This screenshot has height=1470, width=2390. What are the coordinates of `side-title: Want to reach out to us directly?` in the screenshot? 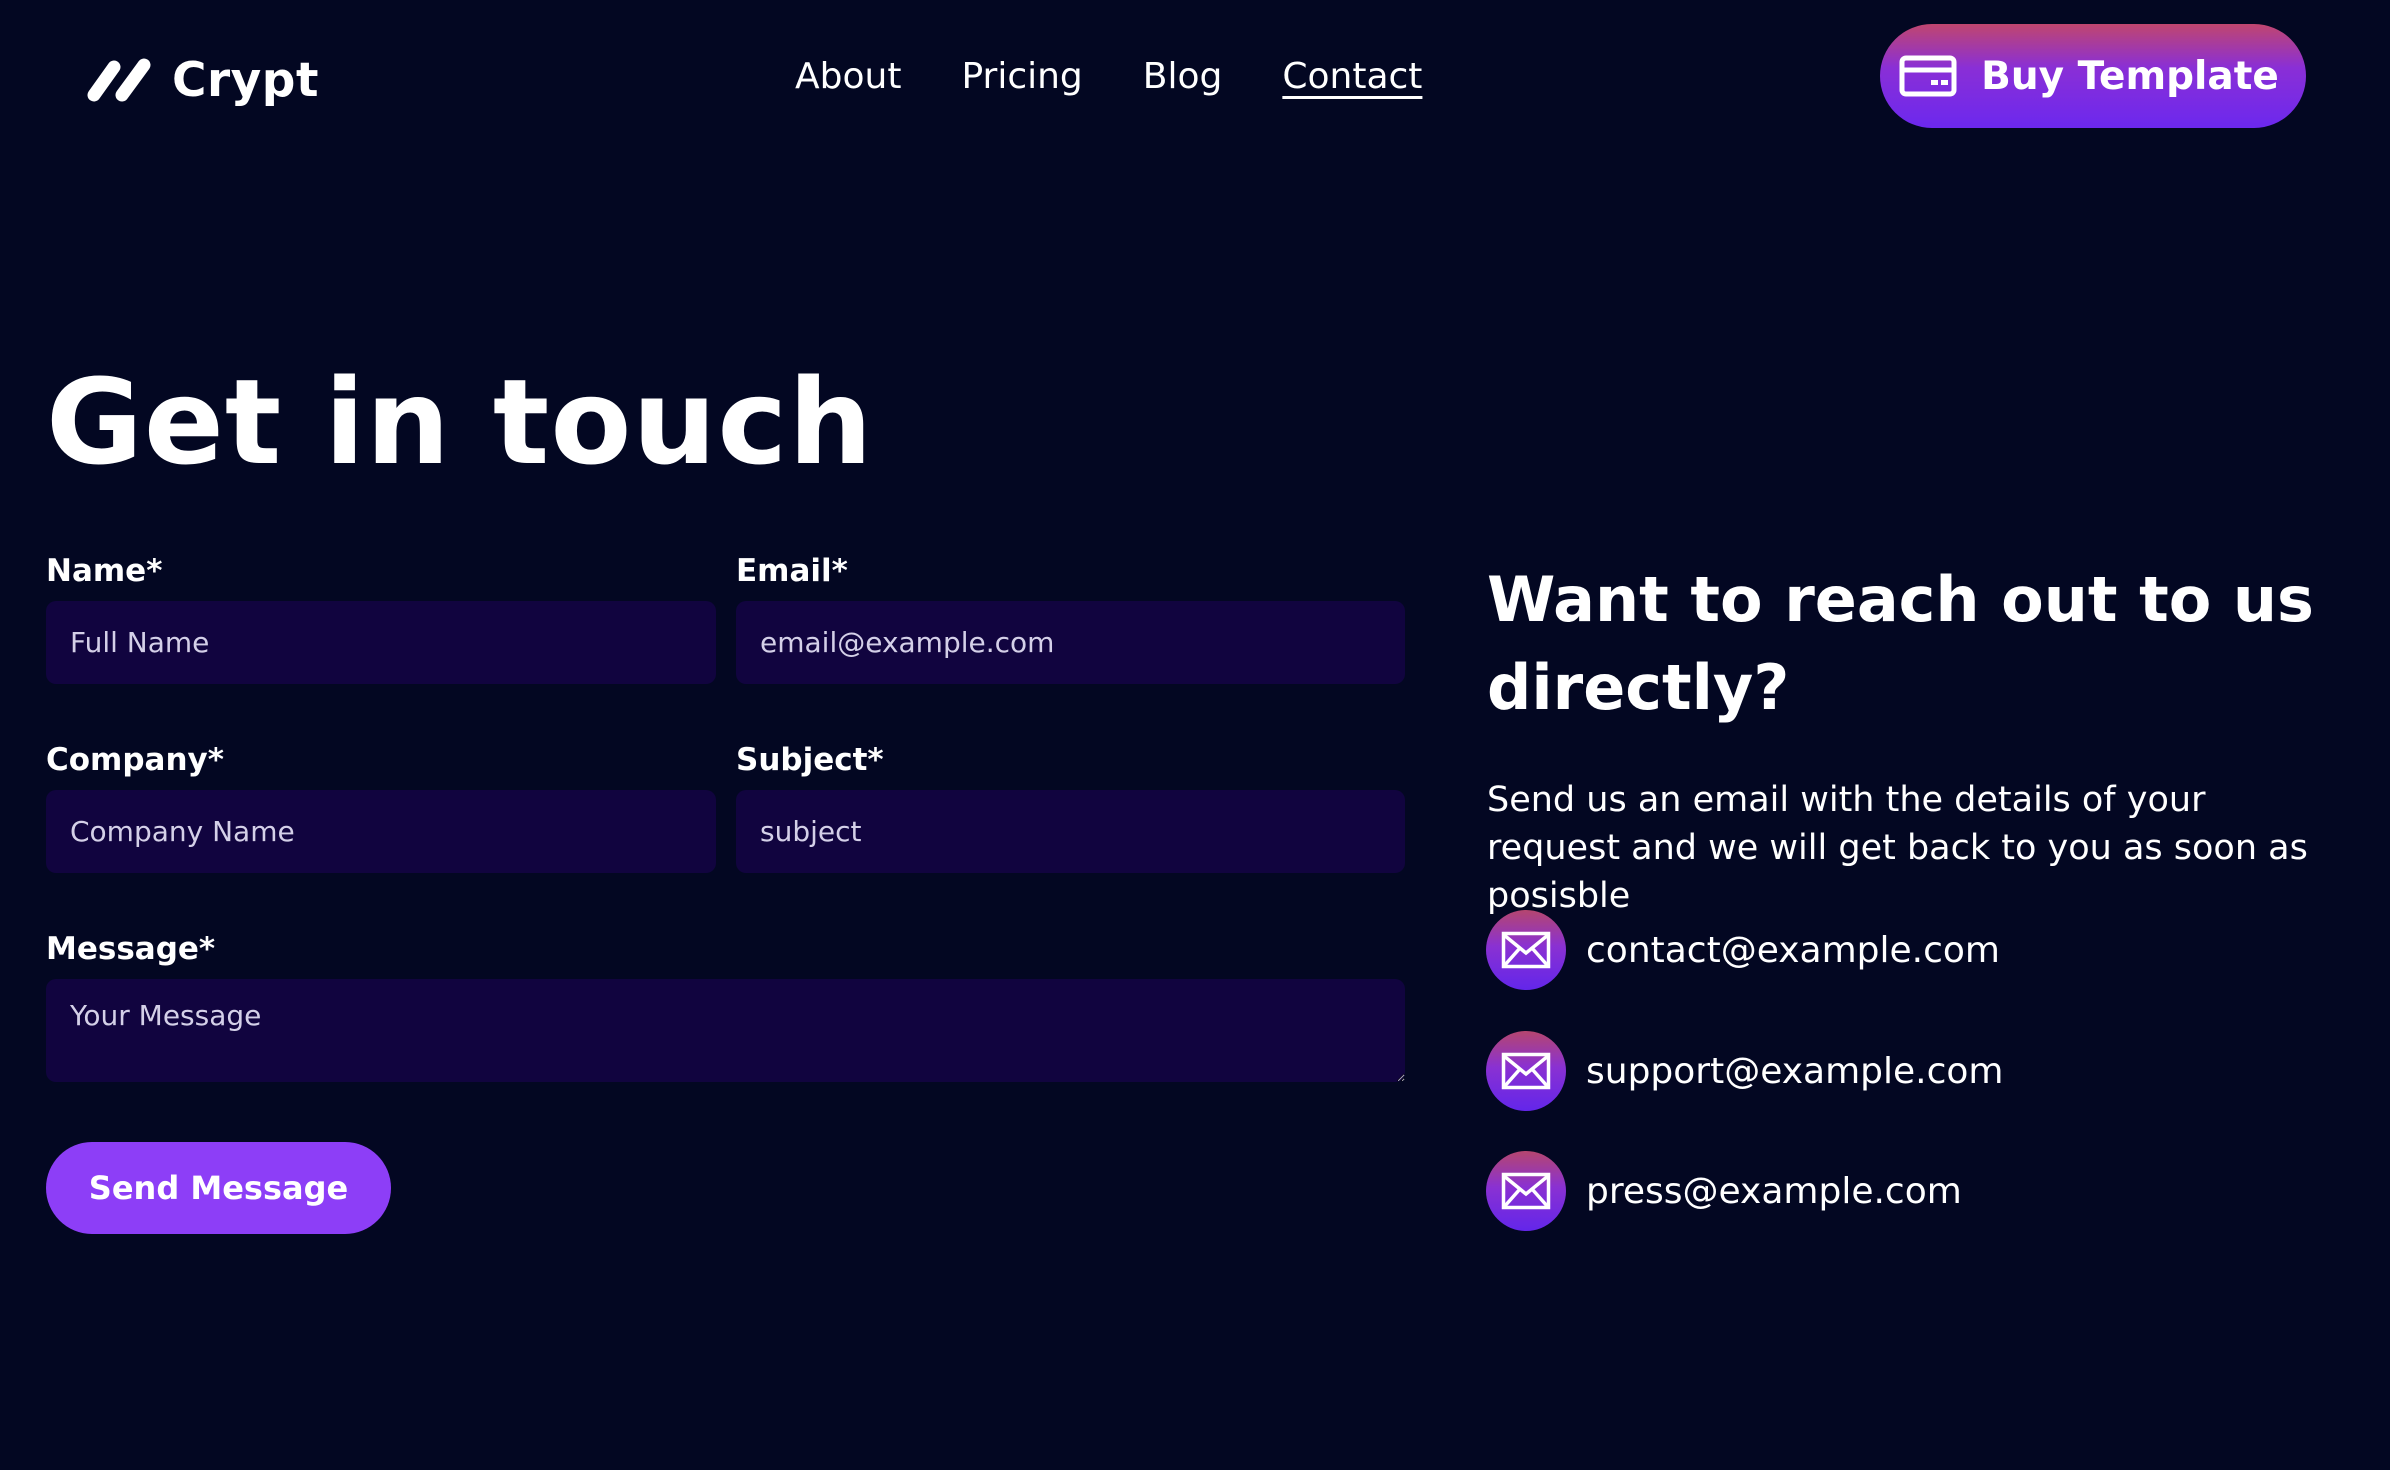 It's located at (1900, 643).